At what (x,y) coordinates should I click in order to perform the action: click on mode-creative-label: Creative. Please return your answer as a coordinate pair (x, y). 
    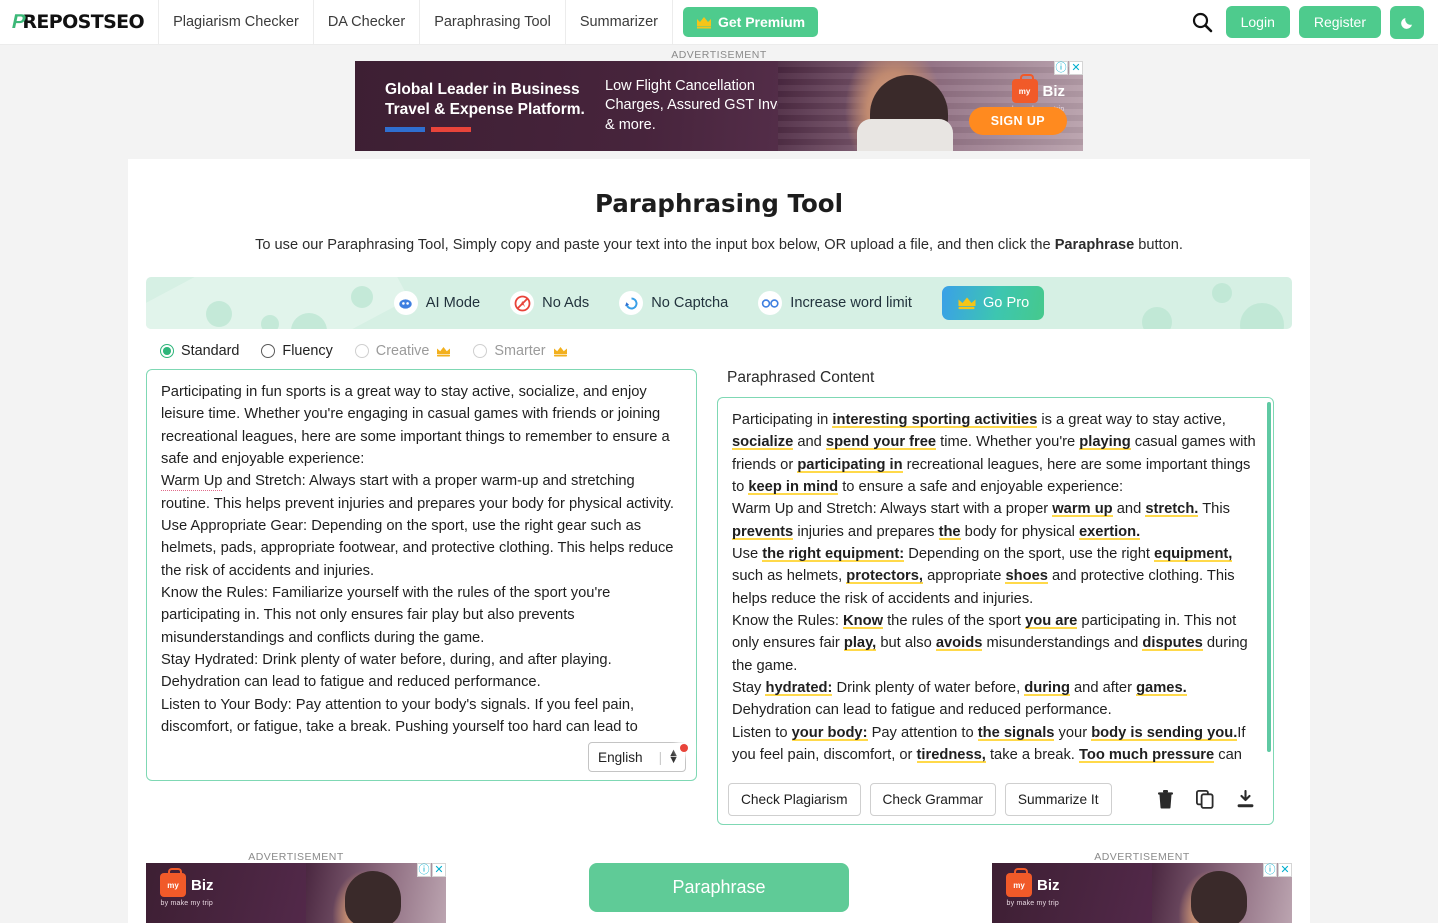
    Looking at the image, I should click on (402, 351).